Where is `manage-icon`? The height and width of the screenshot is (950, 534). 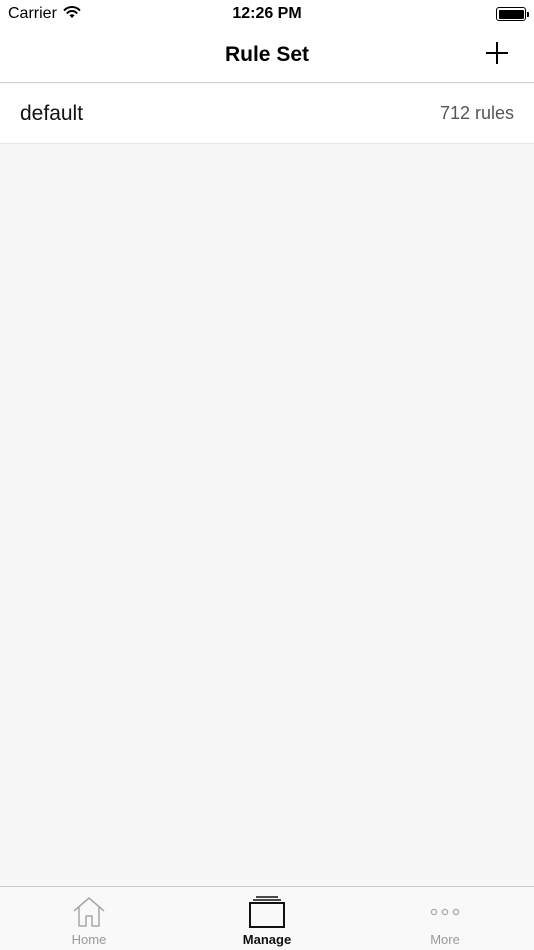
manage-icon is located at coordinates (267, 912).